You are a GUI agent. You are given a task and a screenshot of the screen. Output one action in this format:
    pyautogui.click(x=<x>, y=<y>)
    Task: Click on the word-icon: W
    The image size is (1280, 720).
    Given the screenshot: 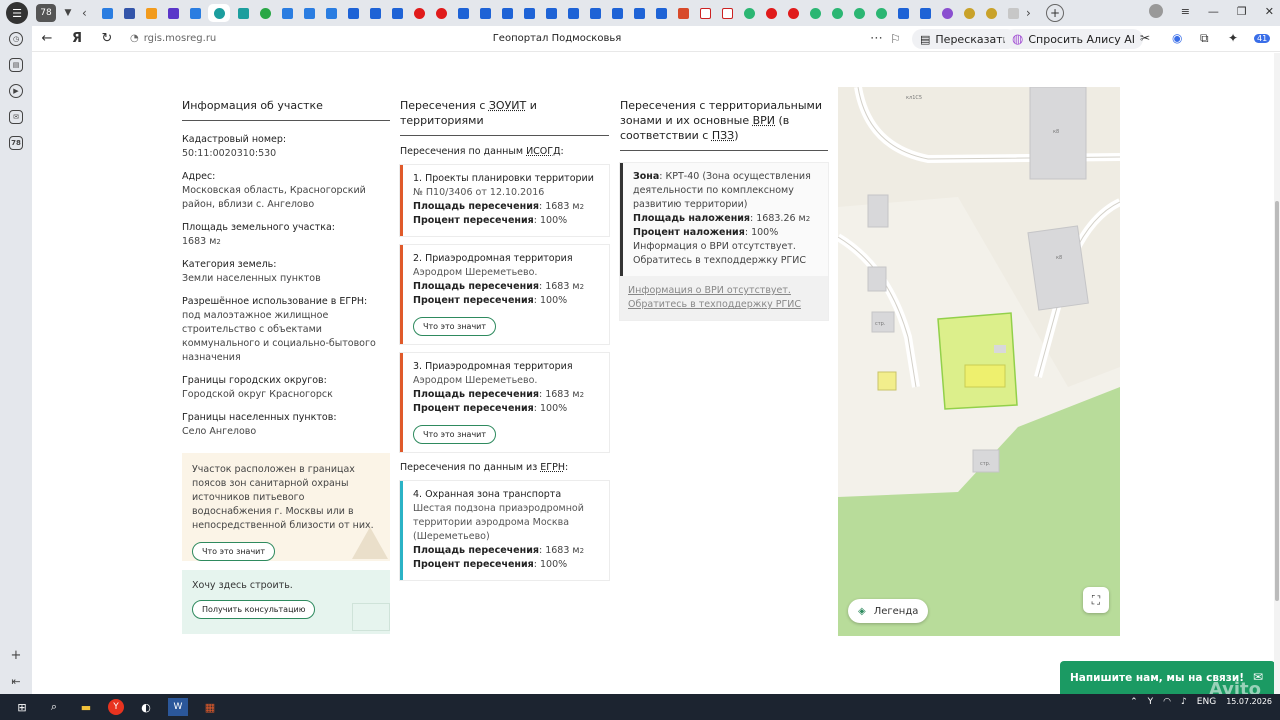 What is the action you would take?
    pyautogui.click(x=178, y=707)
    